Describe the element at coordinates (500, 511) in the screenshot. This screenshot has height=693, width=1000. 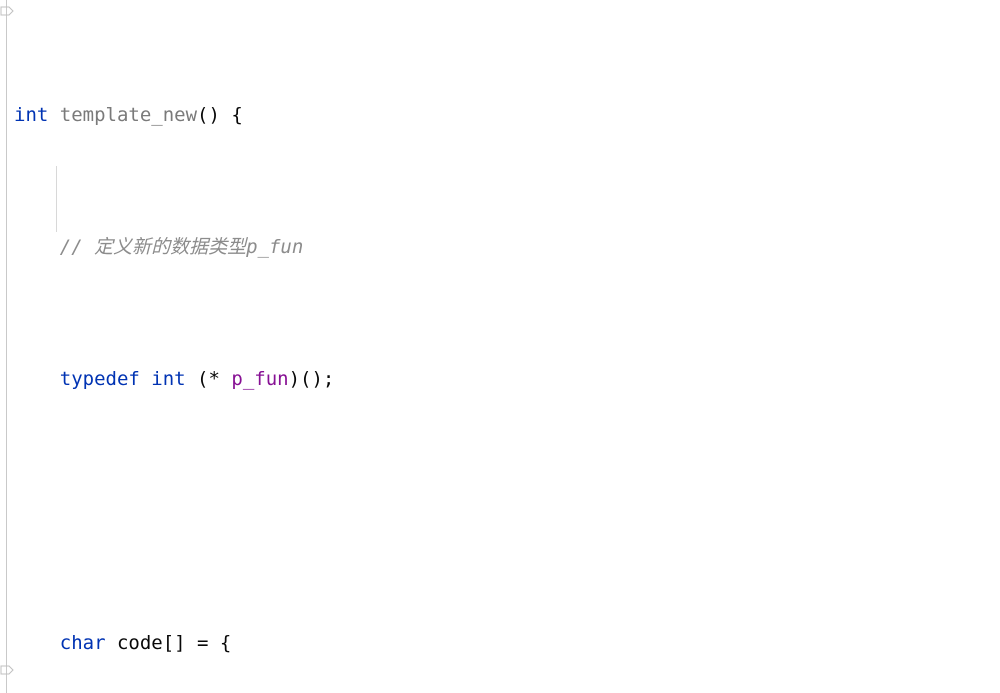
I see `code-line-4-blank` at that location.